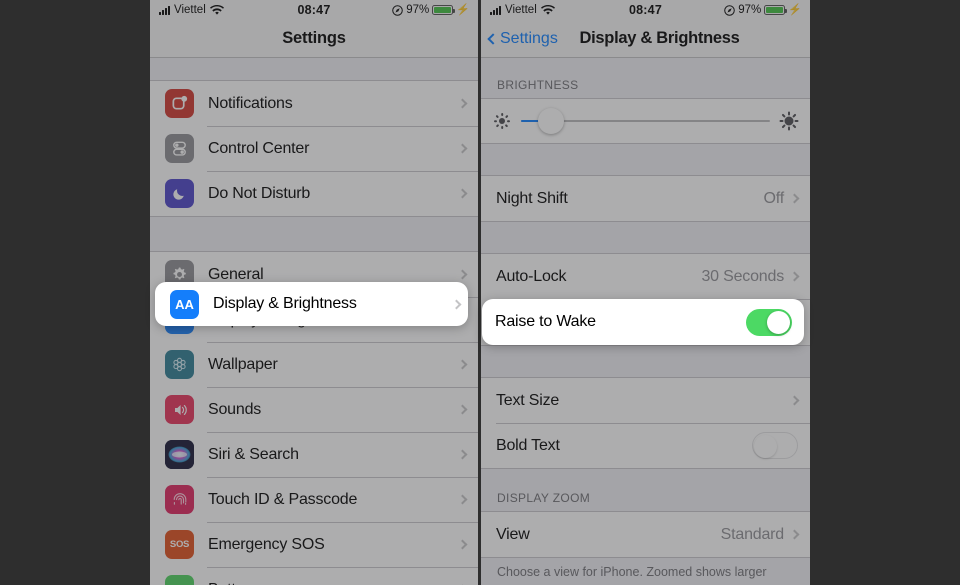 The width and height of the screenshot is (960, 585). I want to click on text-group: Text Size Bold Text, so click(645, 423).